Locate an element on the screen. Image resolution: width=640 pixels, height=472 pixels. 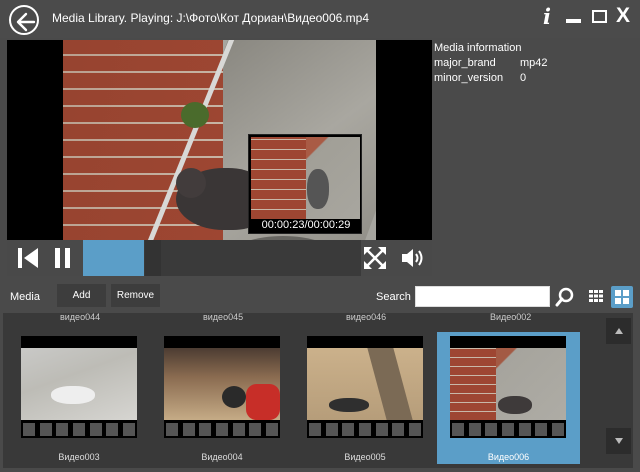
search-button is located at coordinates (565, 297).